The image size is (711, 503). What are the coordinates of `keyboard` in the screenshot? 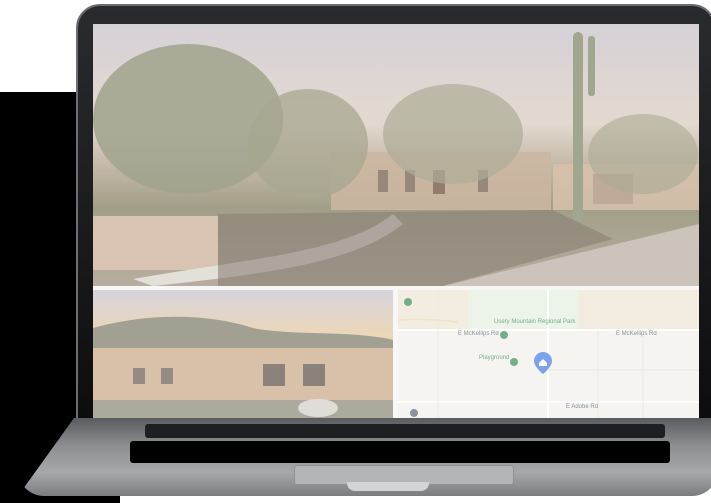 It's located at (400, 452).